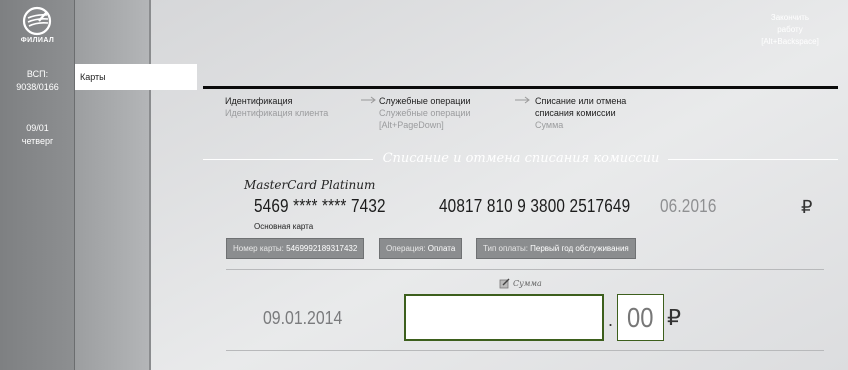 This screenshot has width=848, height=370. What do you see at coordinates (303, 318) in the screenshot?
I see `operation-date: 09.01.2014` at bounding box center [303, 318].